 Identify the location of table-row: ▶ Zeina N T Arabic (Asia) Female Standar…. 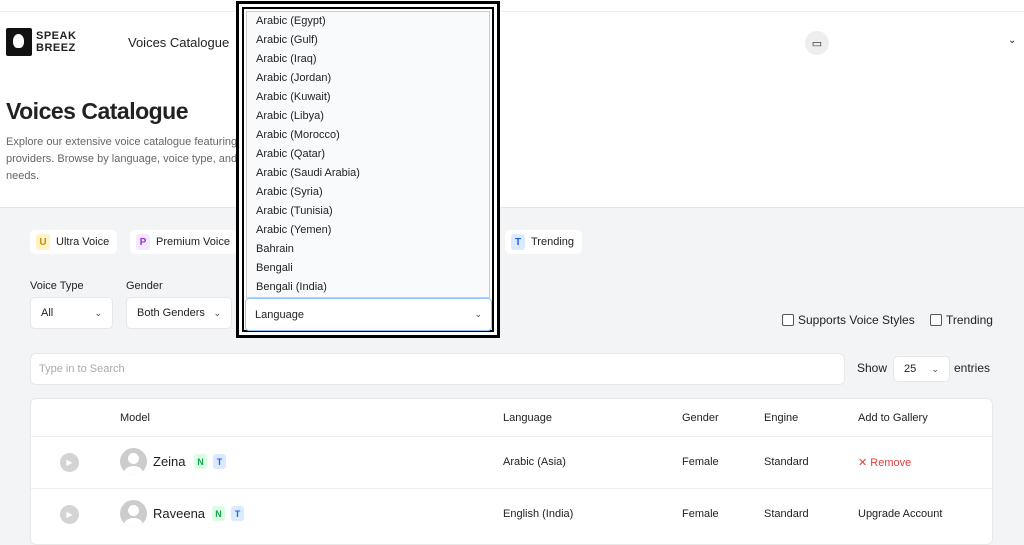
(511, 462).